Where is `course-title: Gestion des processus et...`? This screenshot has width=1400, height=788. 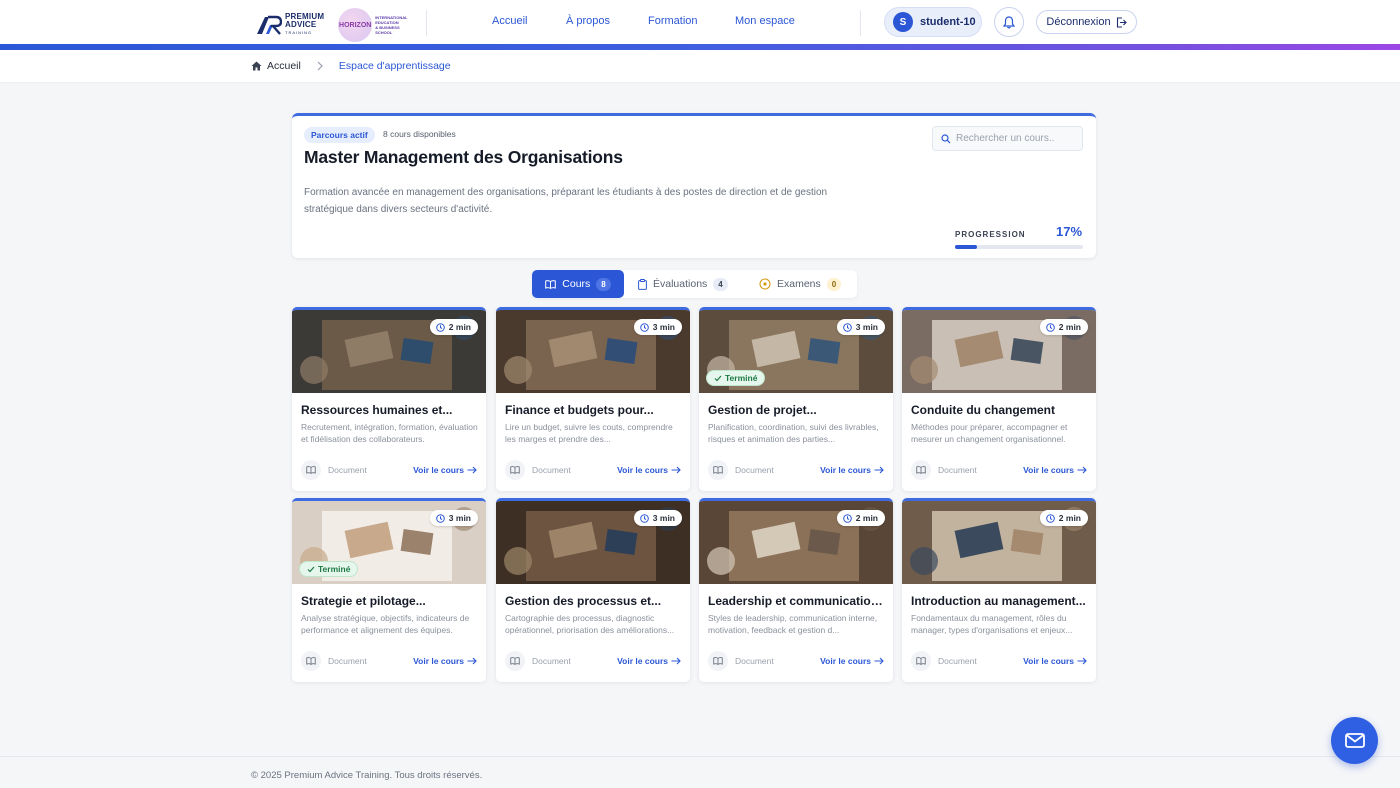 course-title: Gestion des processus et... is located at coordinates (583, 601).